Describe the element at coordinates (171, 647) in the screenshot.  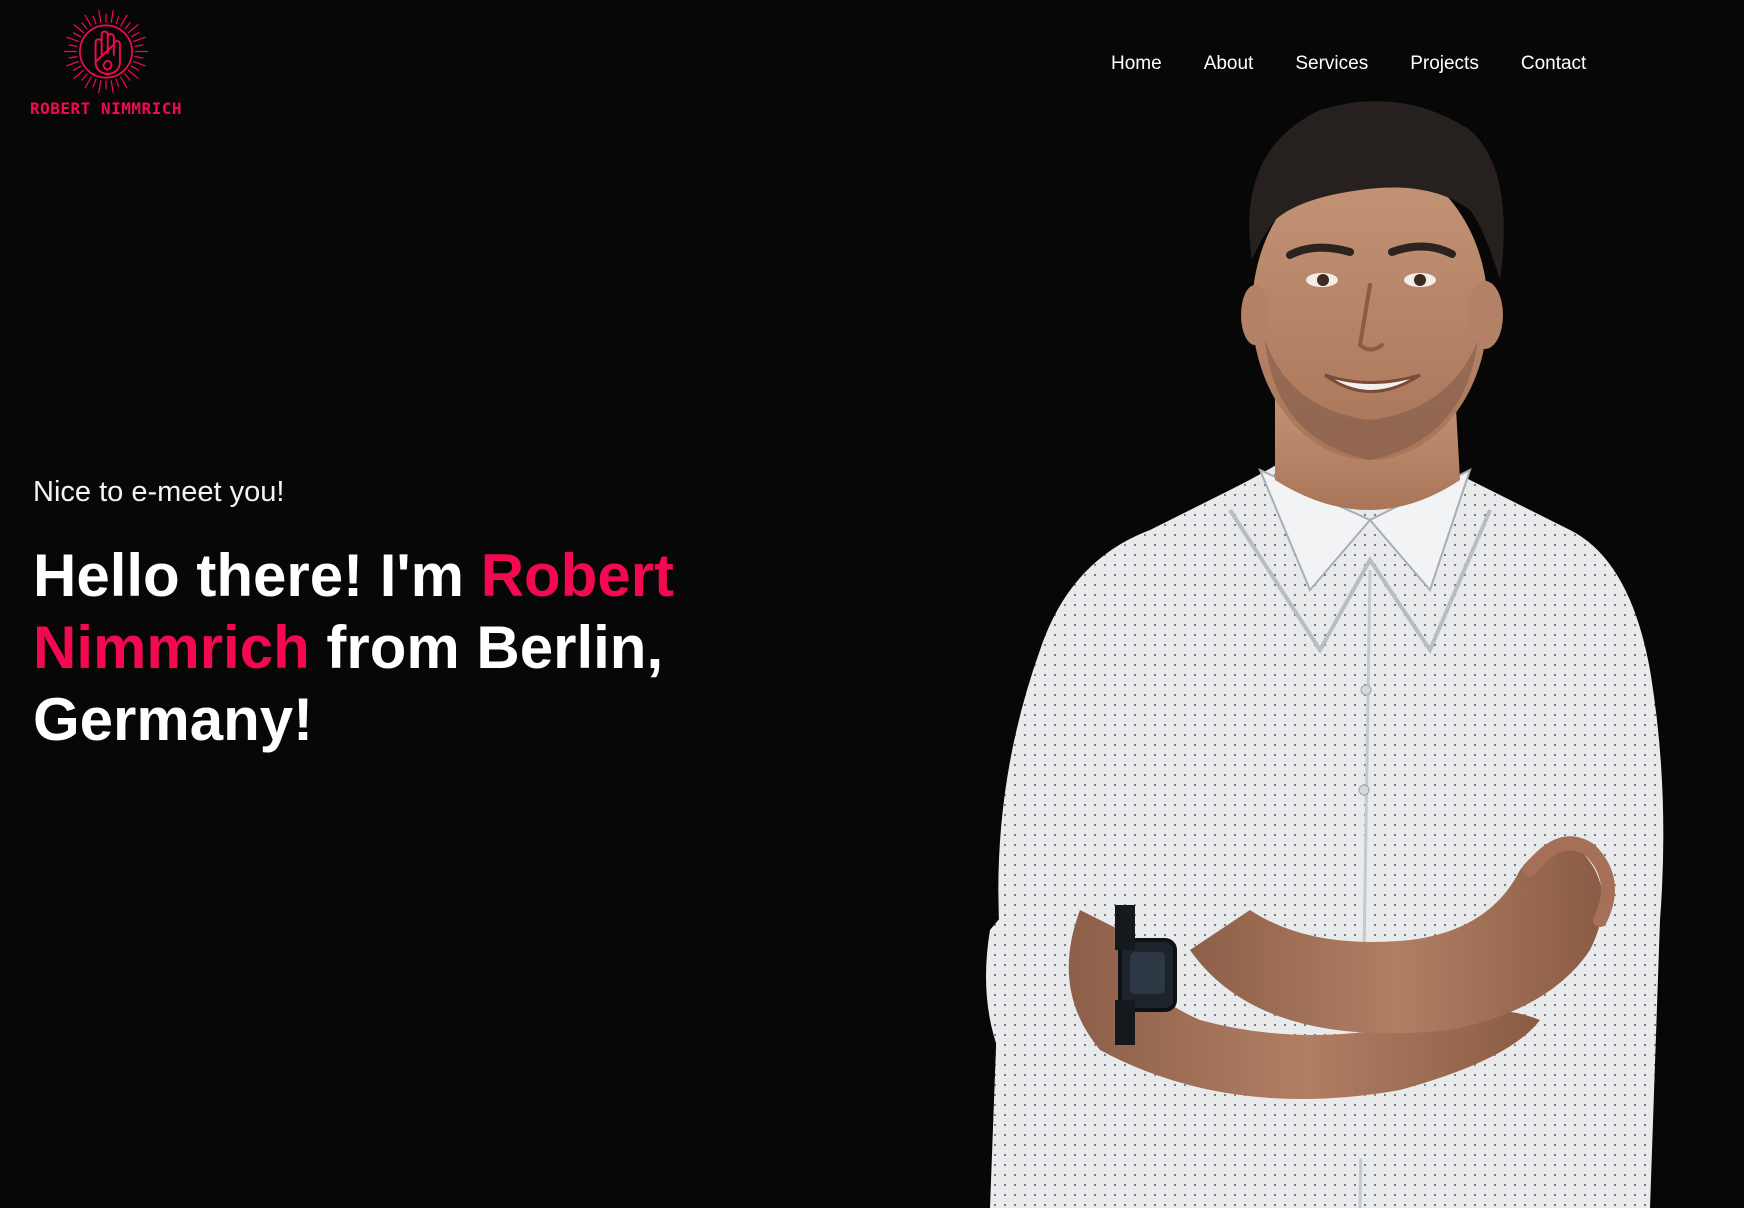
I see `headline-last-name: Nimmrich` at that location.